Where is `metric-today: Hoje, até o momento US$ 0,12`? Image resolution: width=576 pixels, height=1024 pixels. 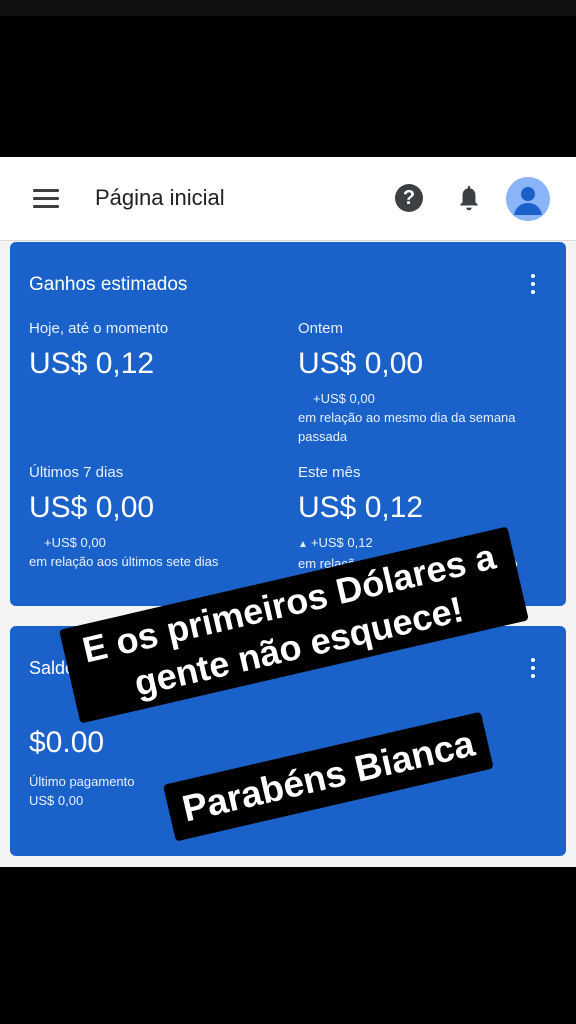
metric-today: Hoje, até o momento US$ 0,12 is located at coordinates (98, 350).